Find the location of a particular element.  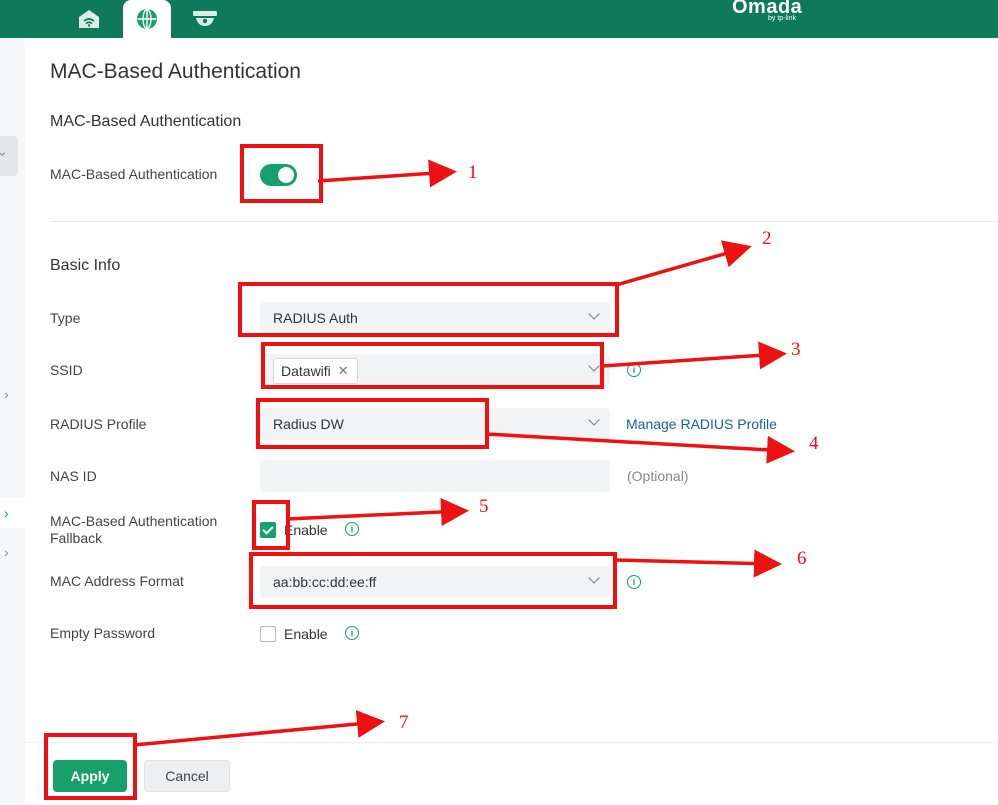

chevron-down-icon: › is located at coordinates (5, 154).